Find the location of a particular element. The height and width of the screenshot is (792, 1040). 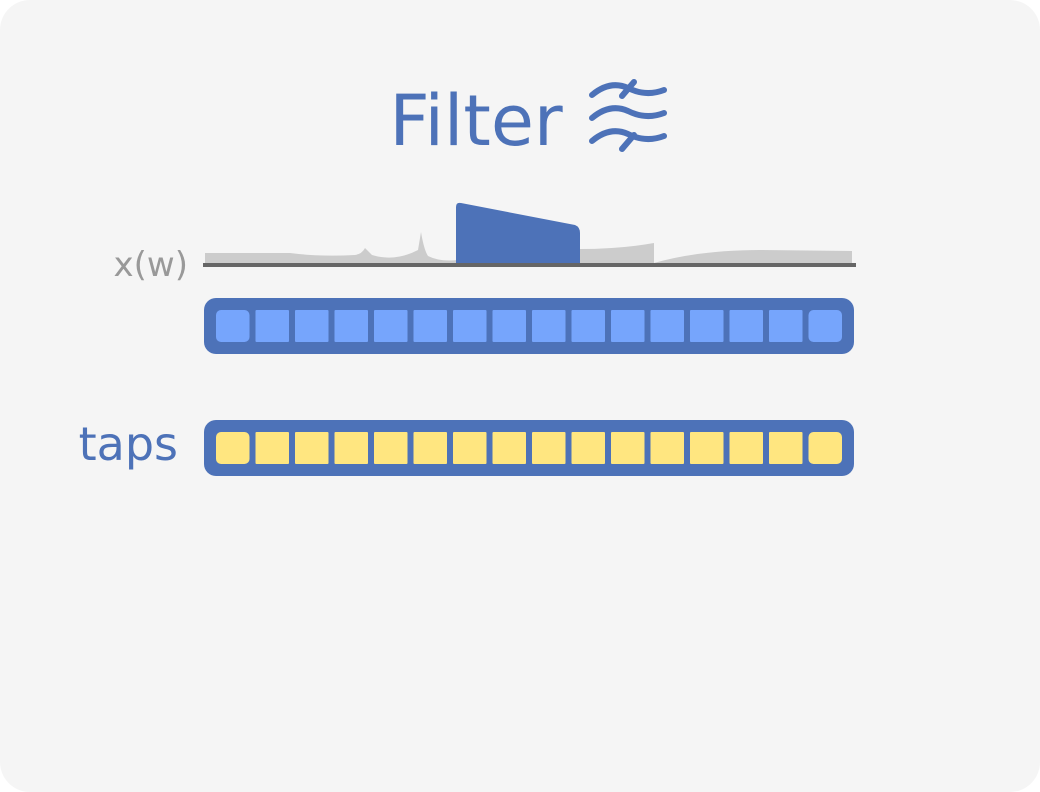

filter-passband is located at coordinates (518, 233).